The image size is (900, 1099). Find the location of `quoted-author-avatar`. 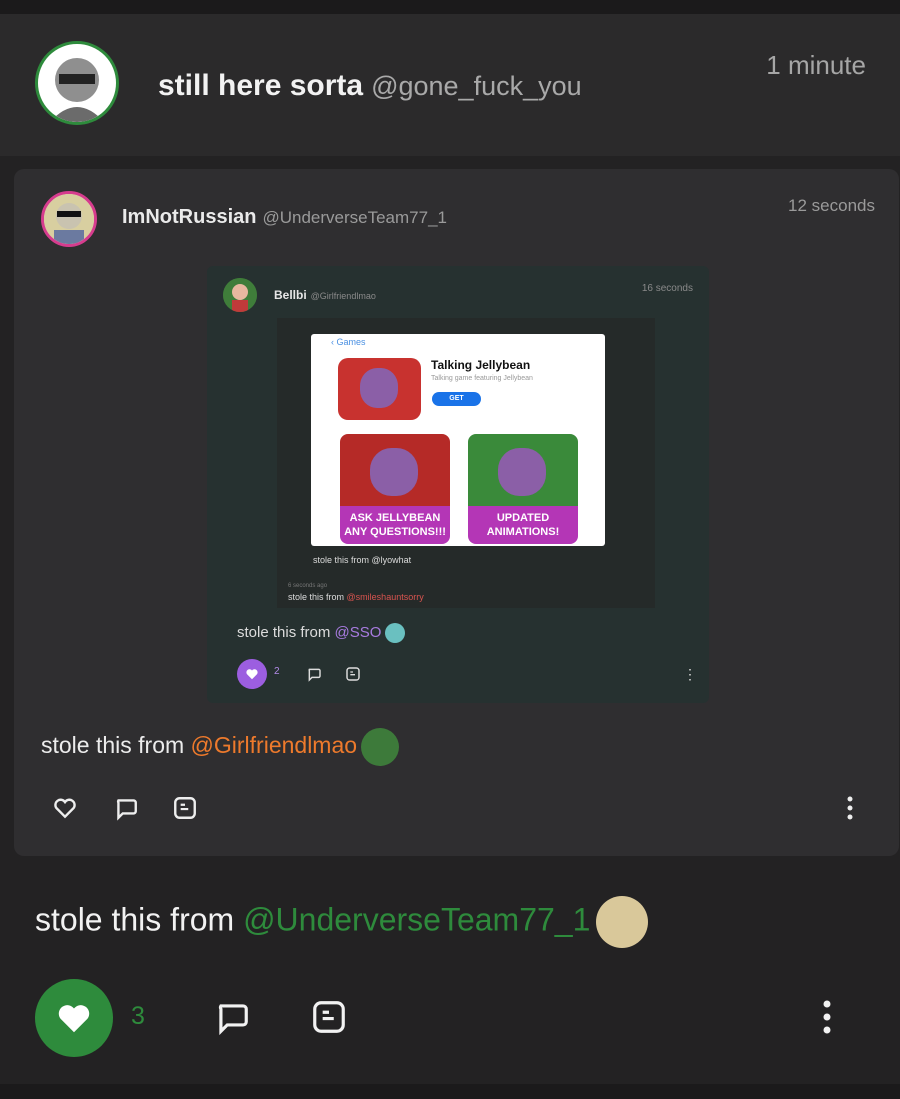

quoted-author-avatar is located at coordinates (69, 219).